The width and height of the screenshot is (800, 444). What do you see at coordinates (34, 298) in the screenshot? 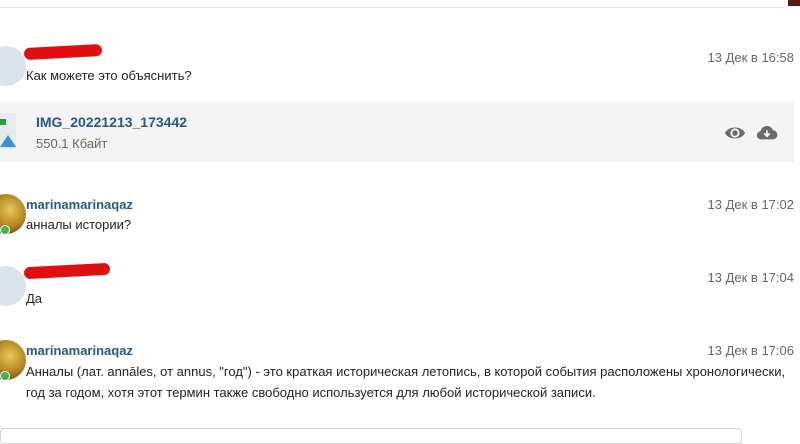
I see `message-text: Да` at bounding box center [34, 298].